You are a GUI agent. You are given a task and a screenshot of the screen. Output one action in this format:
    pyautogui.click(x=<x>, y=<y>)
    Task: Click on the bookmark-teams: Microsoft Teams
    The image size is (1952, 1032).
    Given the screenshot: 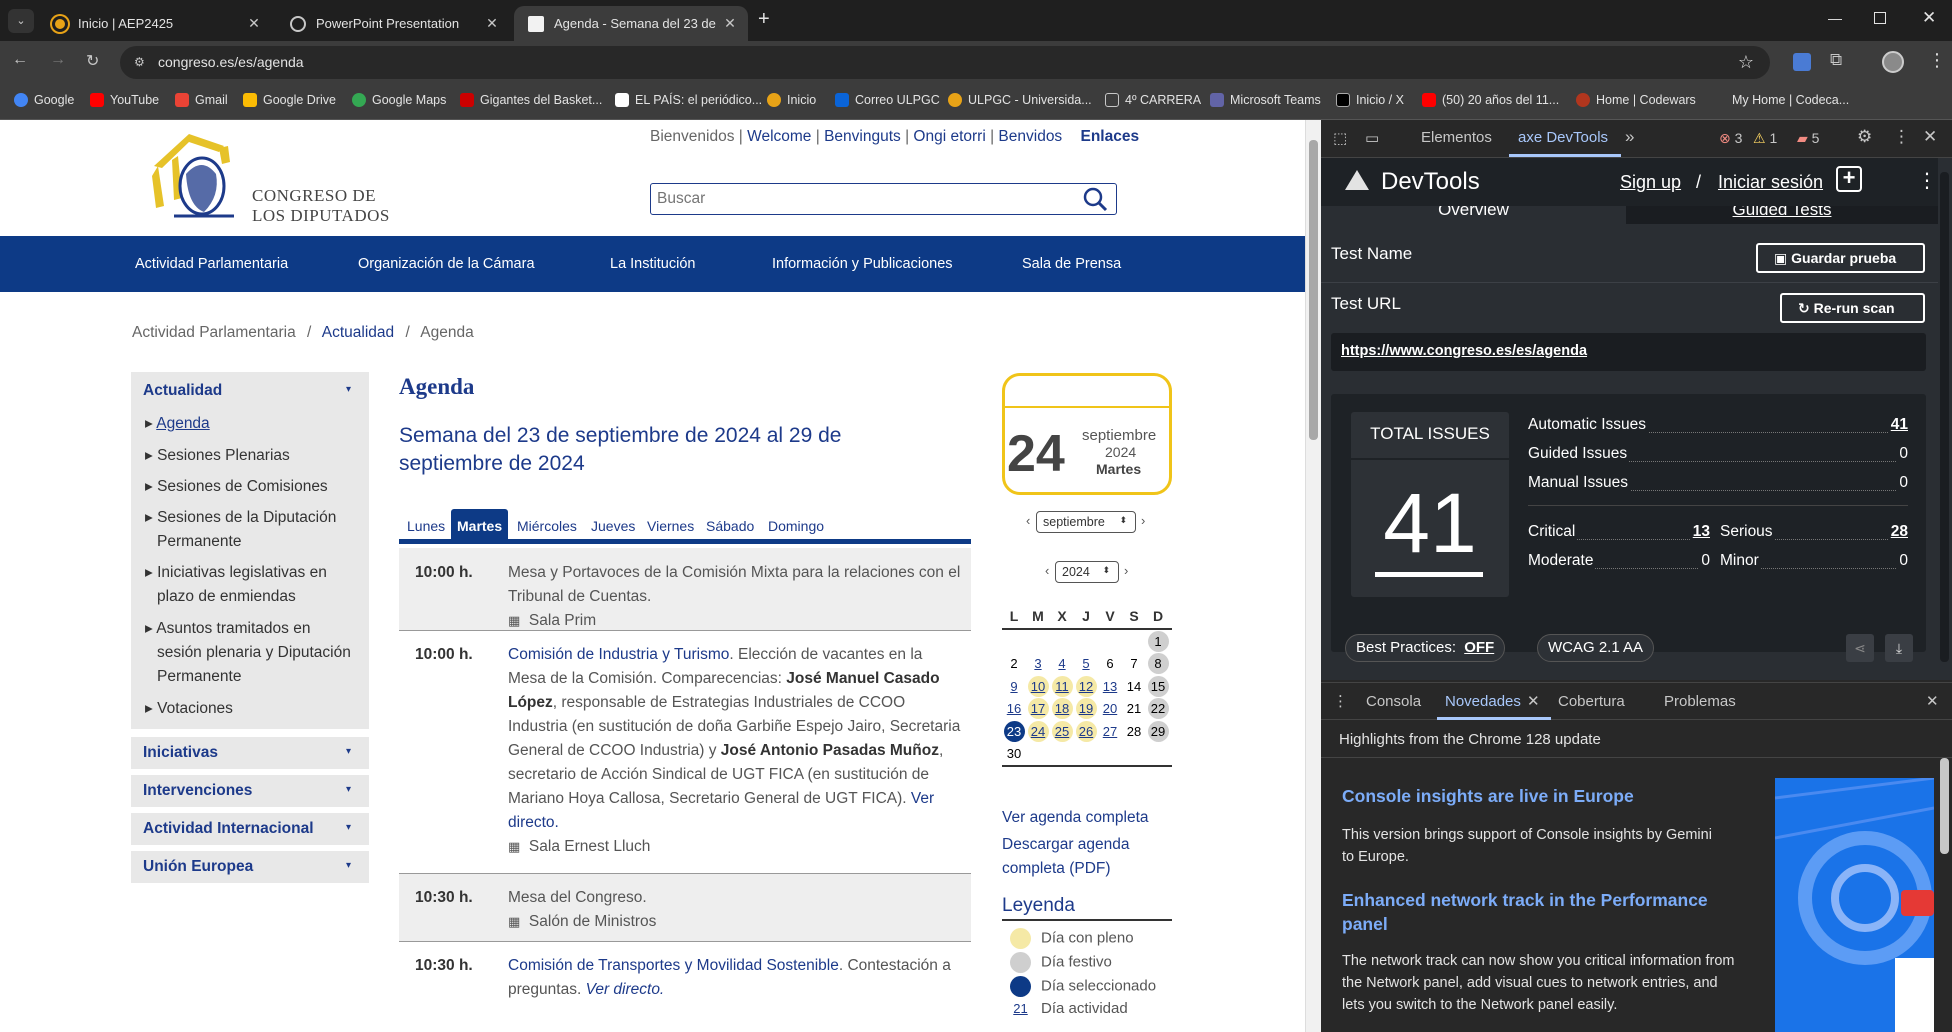 What is the action you would take?
    pyautogui.click(x=1265, y=100)
    